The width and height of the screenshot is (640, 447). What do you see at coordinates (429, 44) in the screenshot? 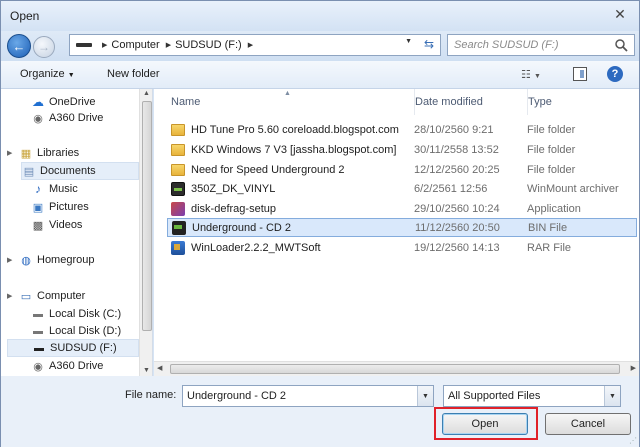
I see `refresh-icon: ⇆` at bounding box center [429, 44].